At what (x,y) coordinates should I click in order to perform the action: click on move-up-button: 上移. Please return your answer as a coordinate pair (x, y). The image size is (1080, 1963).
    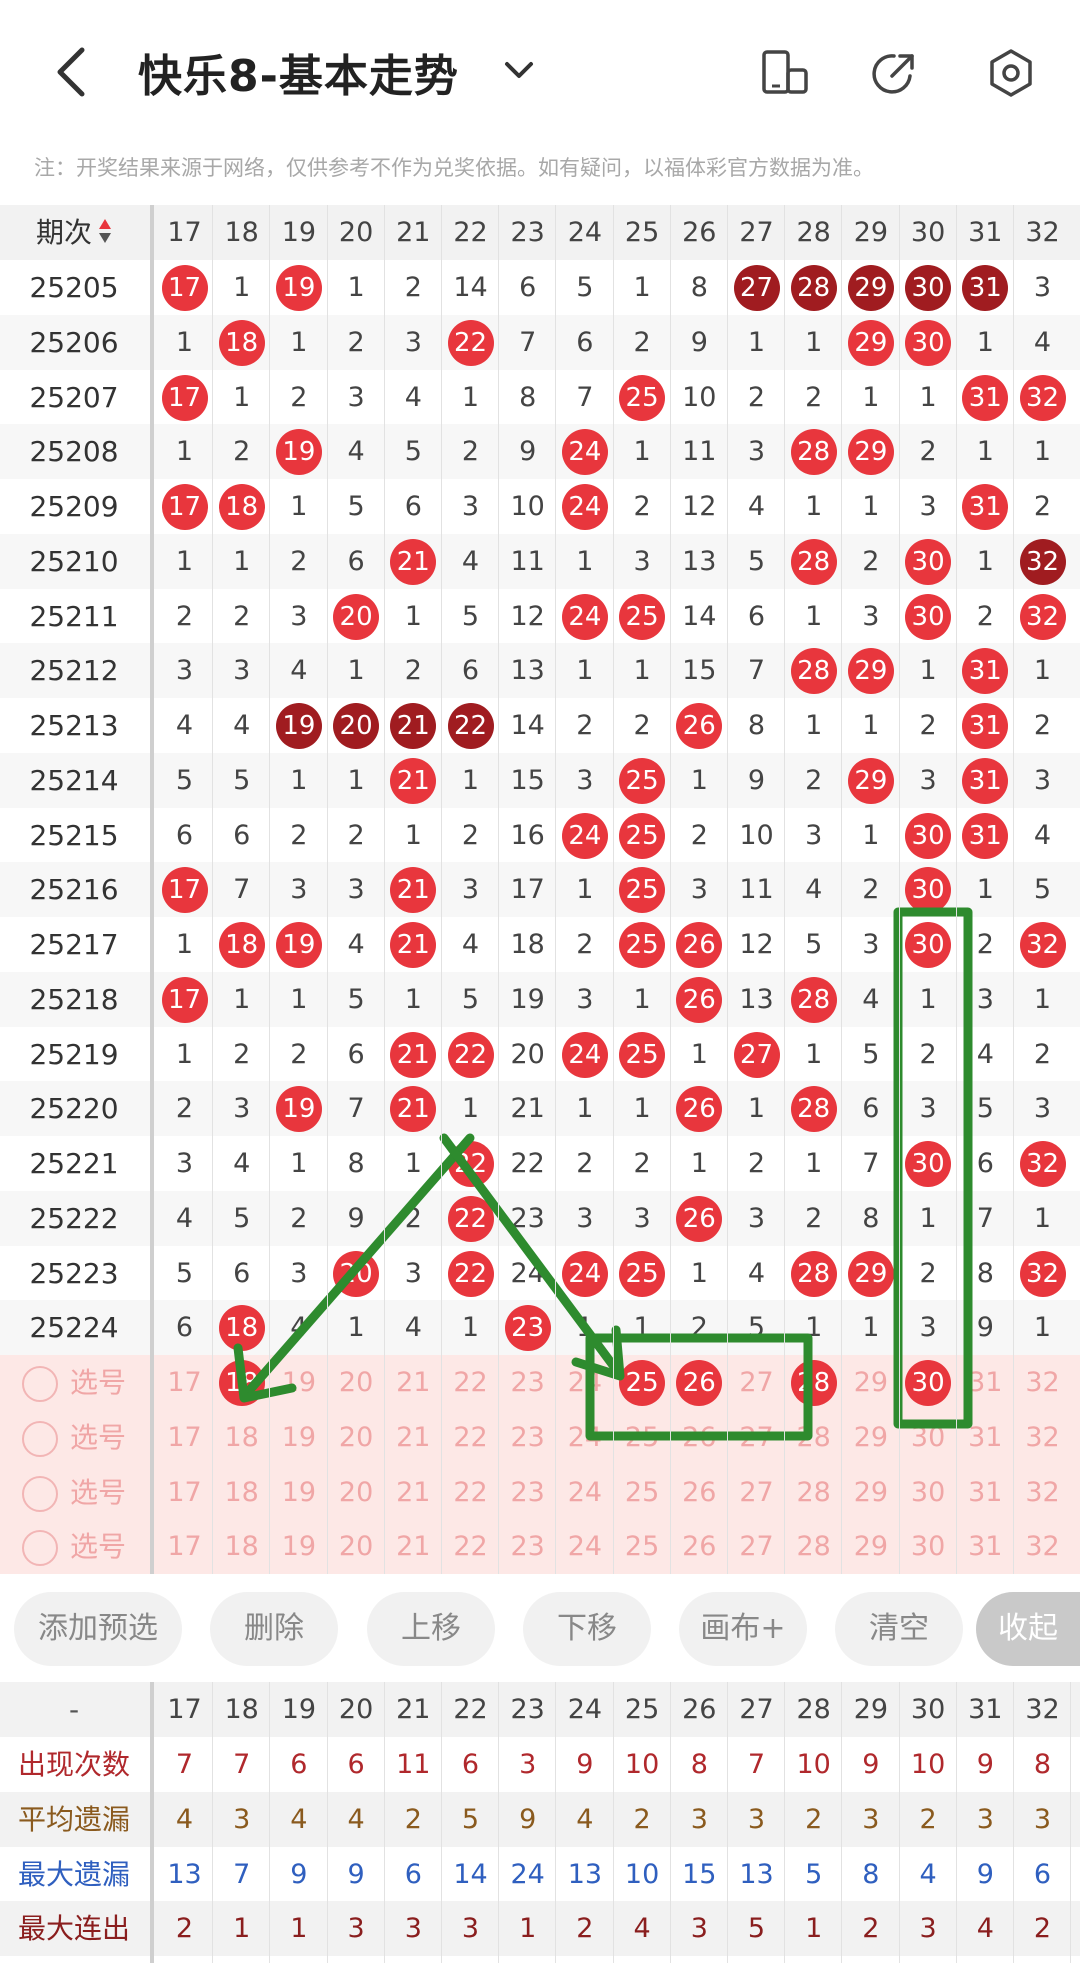
    Looking at the image, I should click on (431, 1629).